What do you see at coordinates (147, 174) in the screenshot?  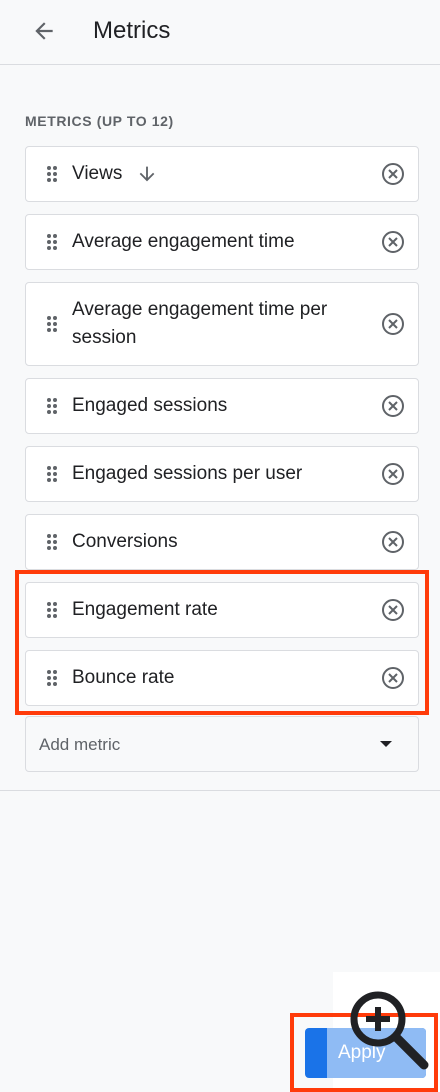 I see `sort-descending-icon` at bounding box center [147, 174].